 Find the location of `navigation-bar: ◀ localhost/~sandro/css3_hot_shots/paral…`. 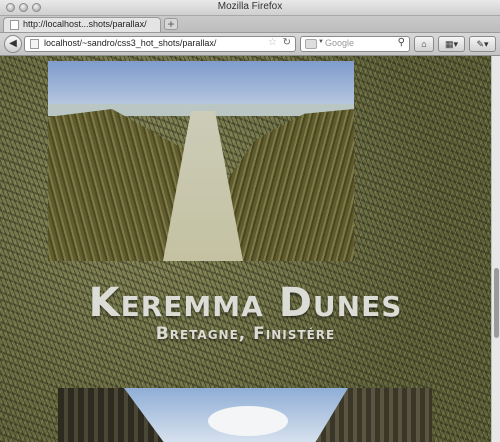

navigation-bar: ◀ localhost/~sandro/css3_hot_shots/paral… is located at coordinates (250, 44).